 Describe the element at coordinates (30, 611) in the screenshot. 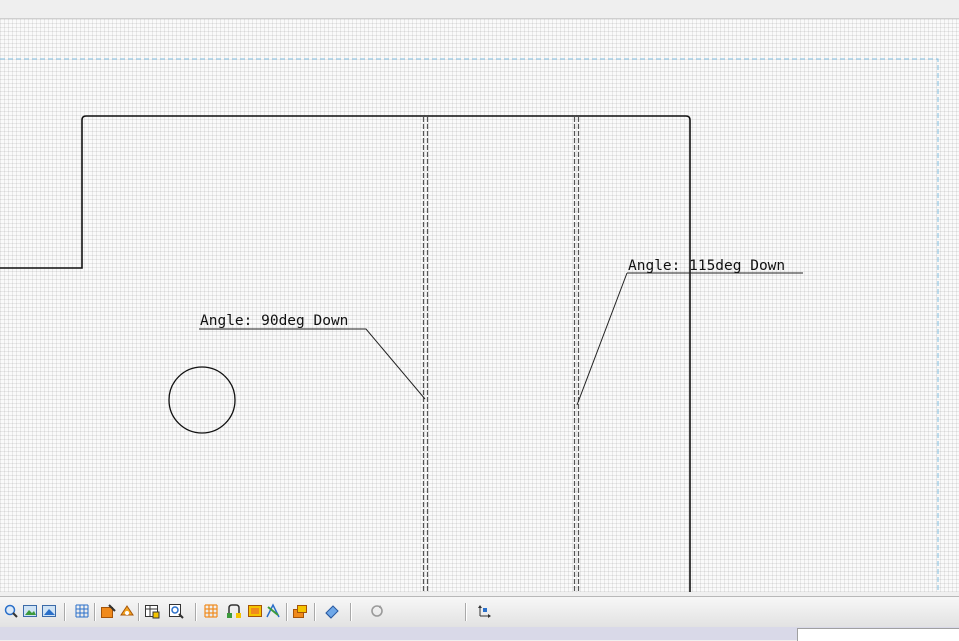

I see `view-image-icon` at that location.